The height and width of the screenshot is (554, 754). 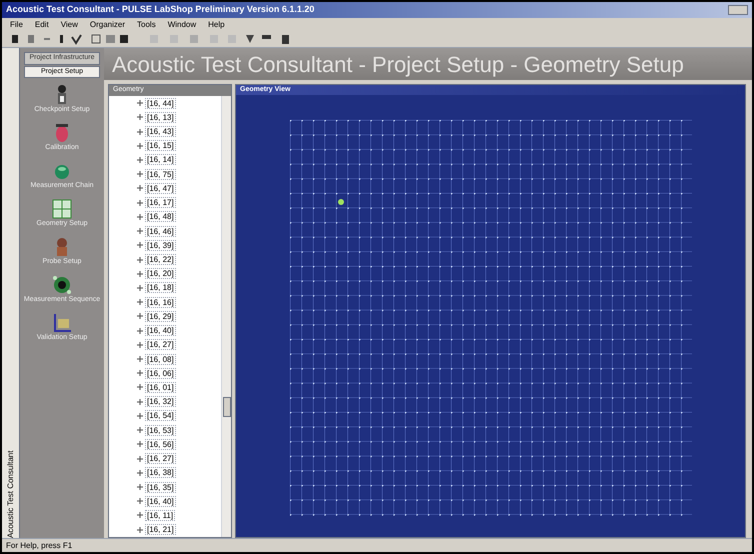 I want to click on status-text: For Help, press F1, so click(x=39, y=546).